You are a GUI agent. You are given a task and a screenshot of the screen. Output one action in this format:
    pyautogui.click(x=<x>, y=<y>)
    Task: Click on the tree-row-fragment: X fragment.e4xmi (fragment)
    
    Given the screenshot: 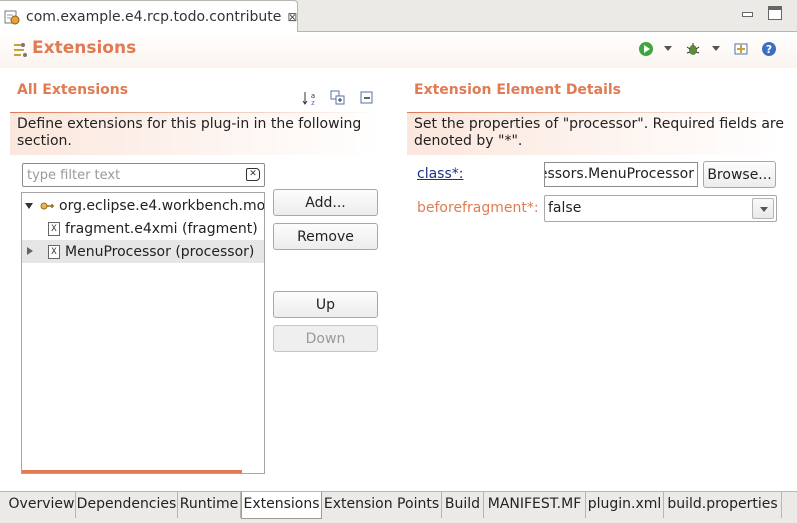 What is the action you would take?
    pyautogui.click(x=143, y=228)
    